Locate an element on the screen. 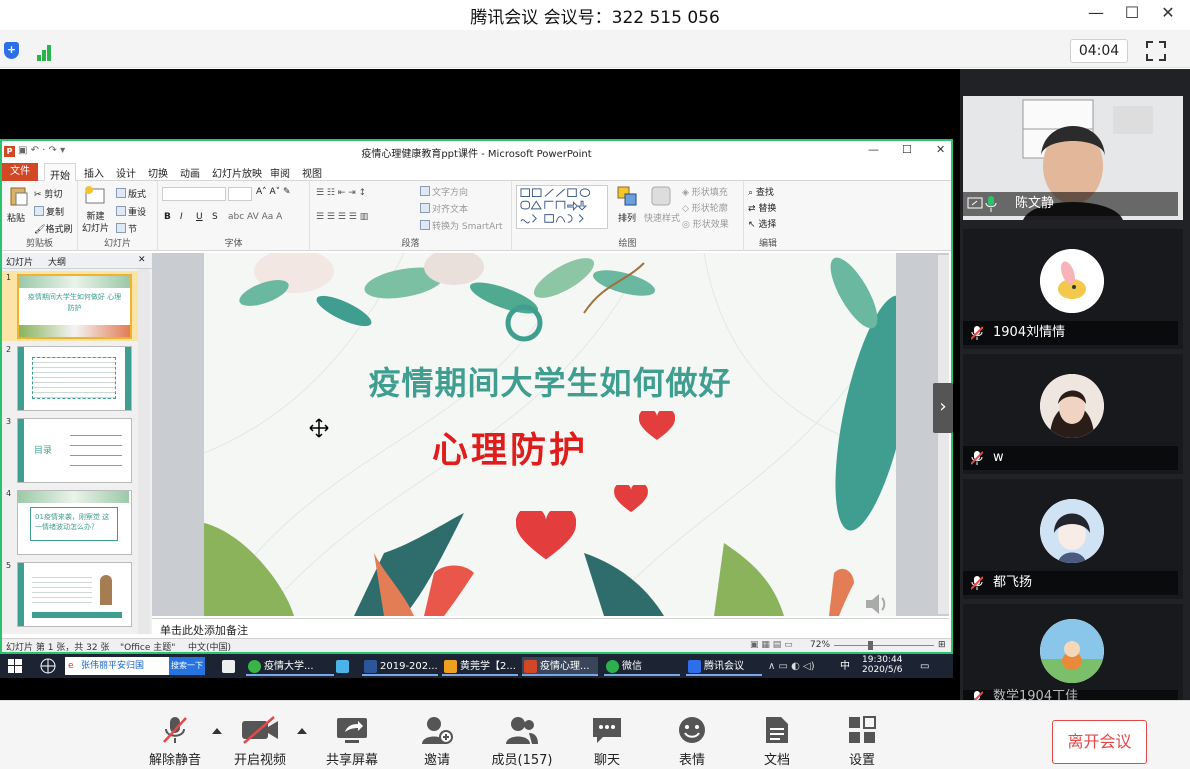 This screenshot has height=769, width=1190. video-options-caret-icon is located at coordinates (302, 731).